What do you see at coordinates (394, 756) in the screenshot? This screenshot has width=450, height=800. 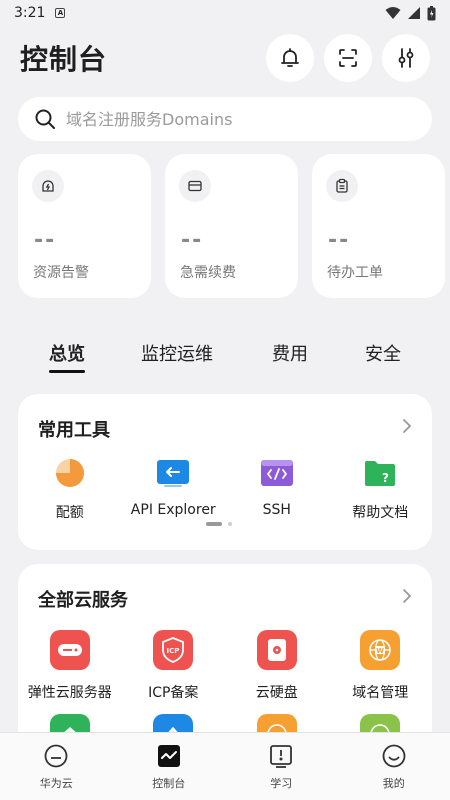 I see `profile-icon` at bounding box center [394, 756].